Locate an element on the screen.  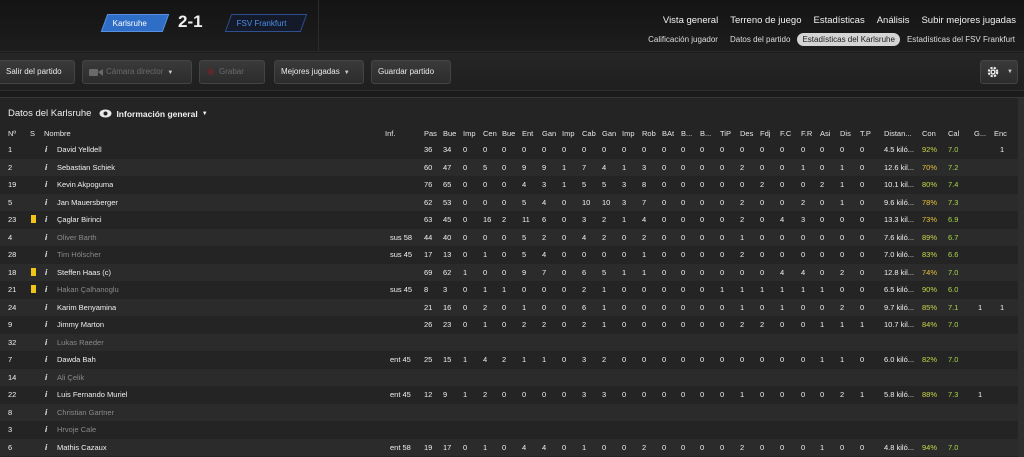
column-header: Cen is located at coordinates (490, 133).